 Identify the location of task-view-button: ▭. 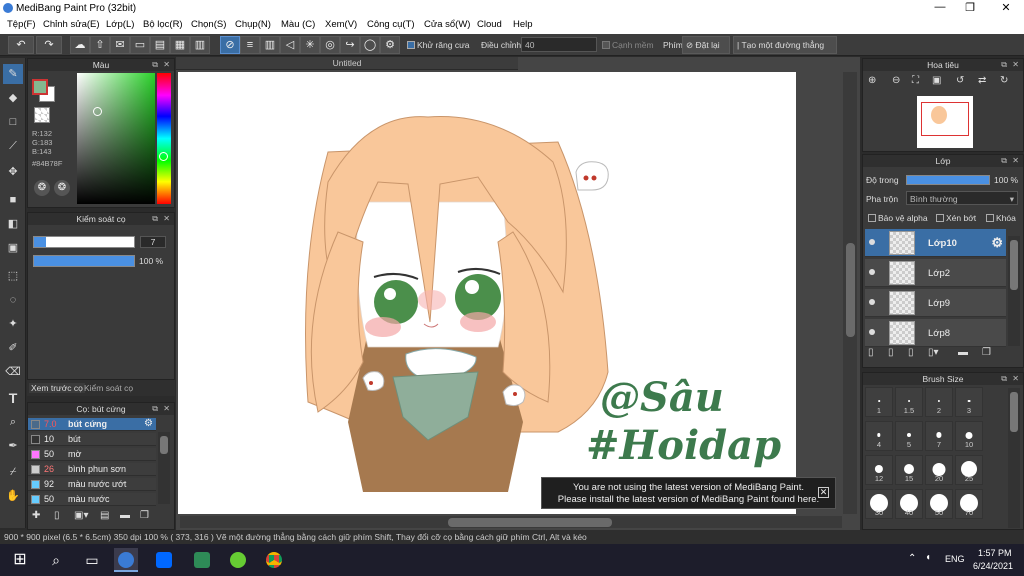
(92, 560).